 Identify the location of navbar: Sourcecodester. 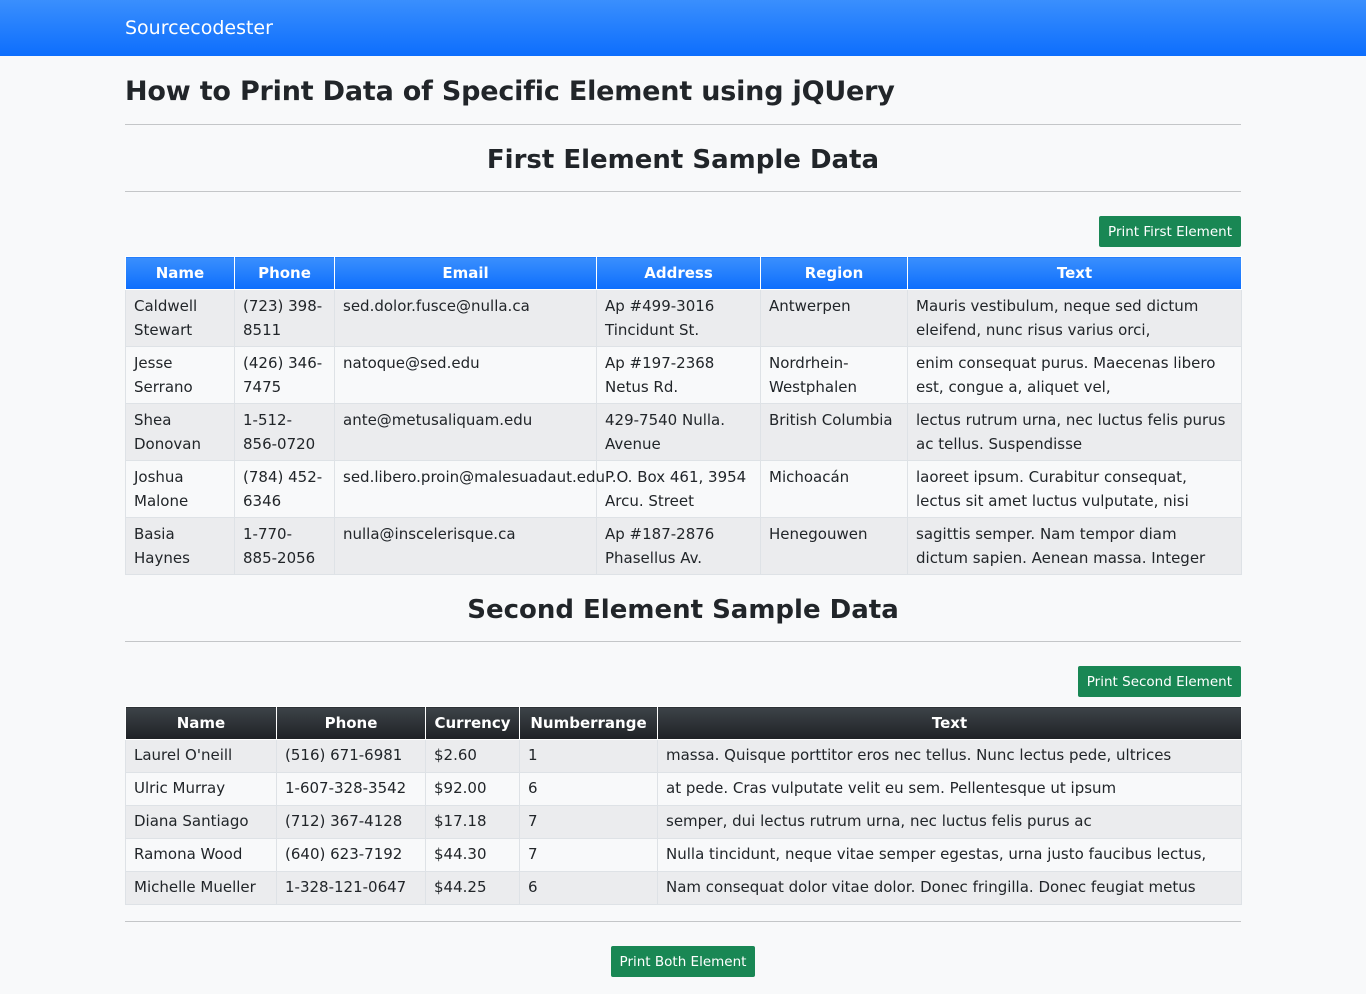
(683, 28).